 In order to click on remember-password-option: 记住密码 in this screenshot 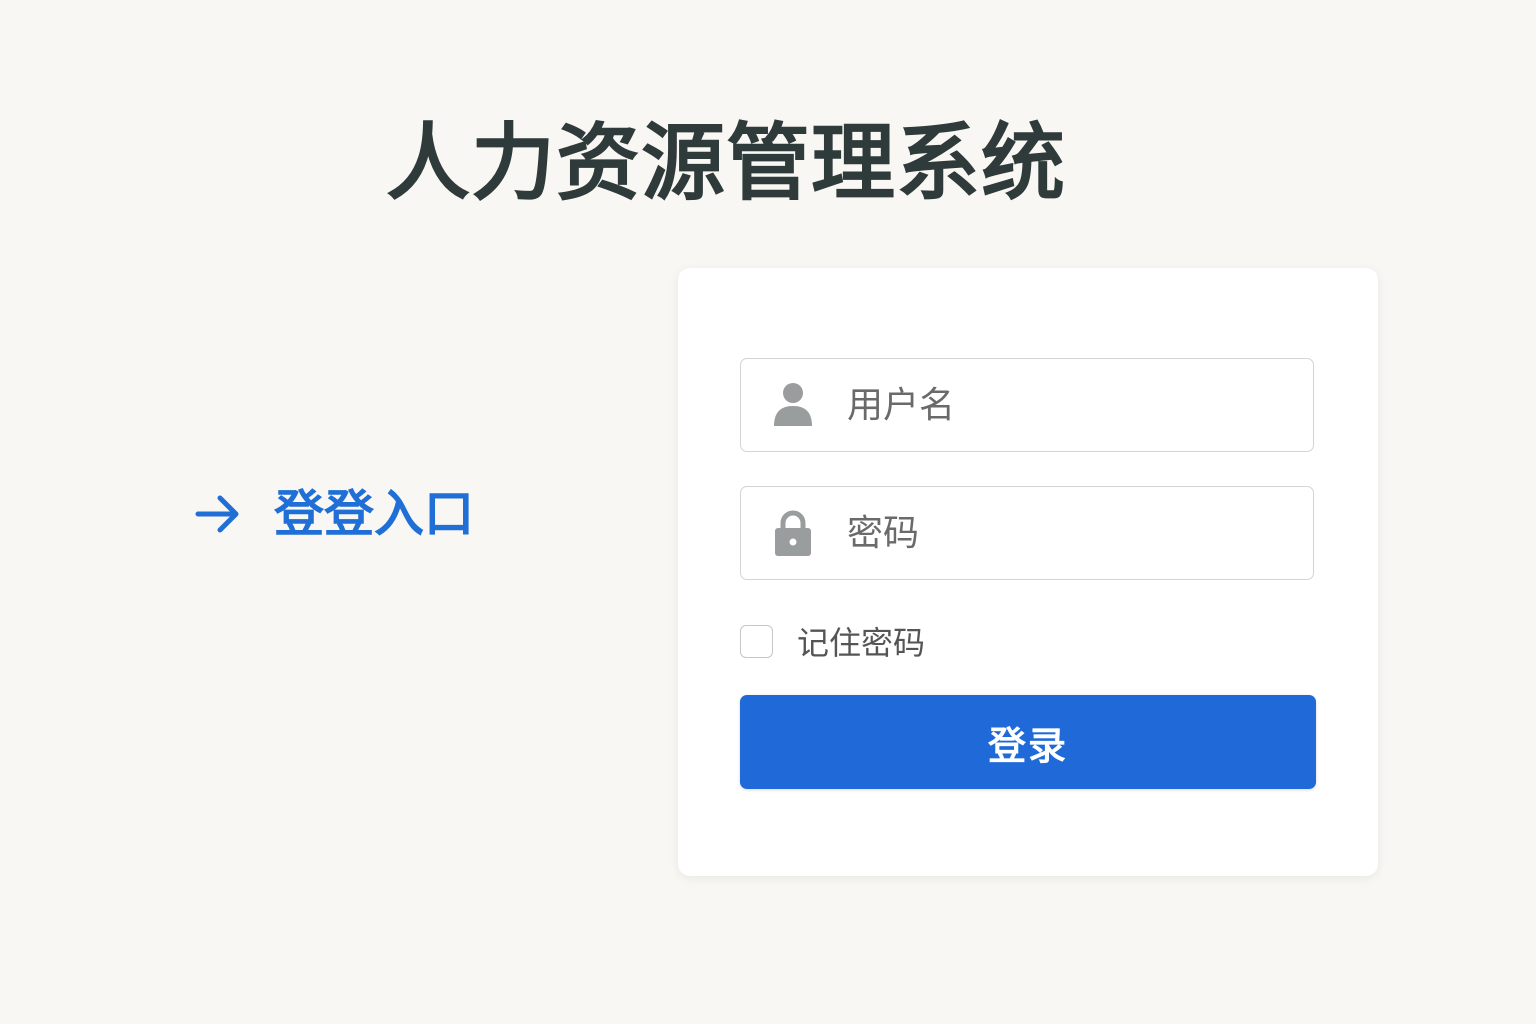, I will do `click(832, 642)`.